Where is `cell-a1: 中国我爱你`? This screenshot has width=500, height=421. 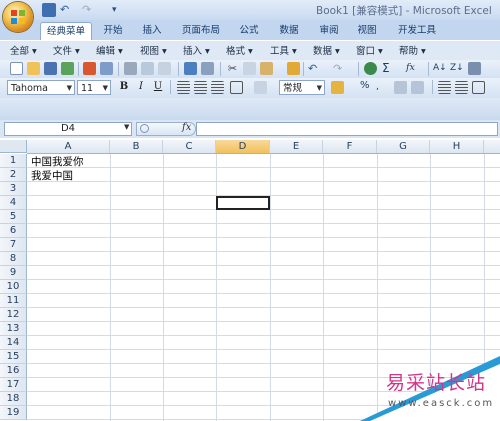
cell-a1: 中国我爱你 is located at coordinates (57, 161).